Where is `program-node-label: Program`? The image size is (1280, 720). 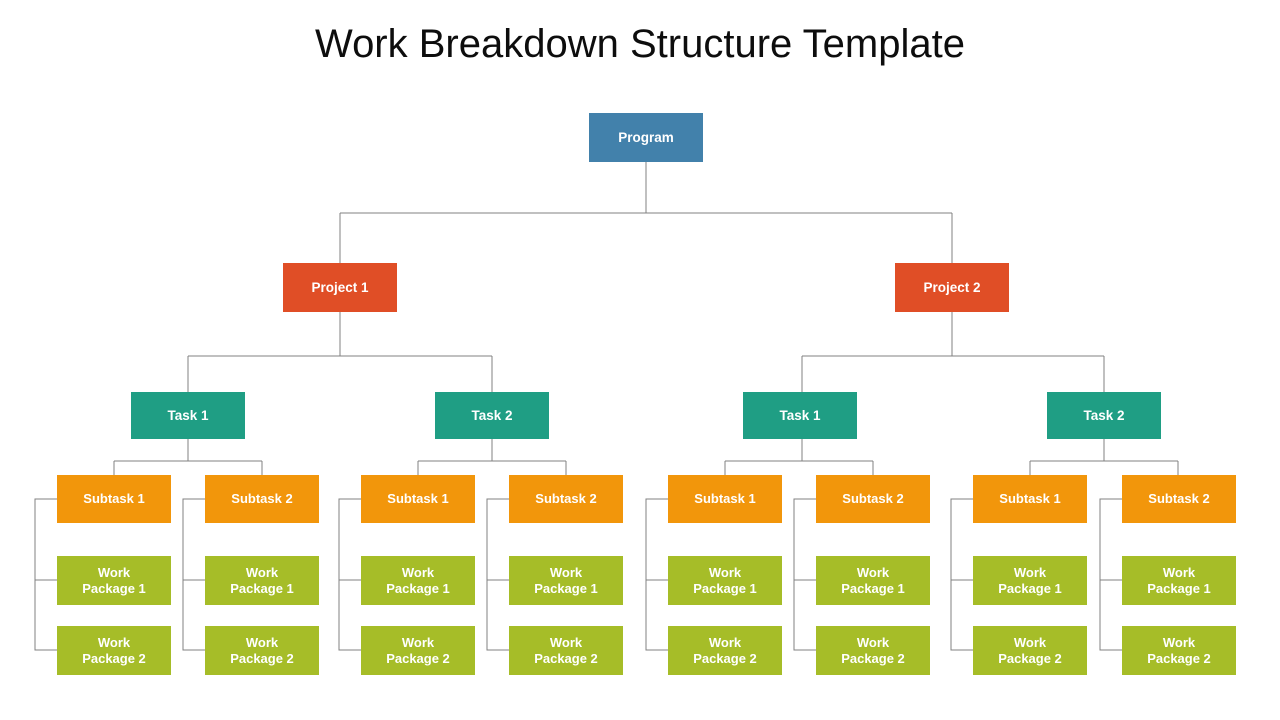 program-node-label: Program is located at coordinates (646, 137).